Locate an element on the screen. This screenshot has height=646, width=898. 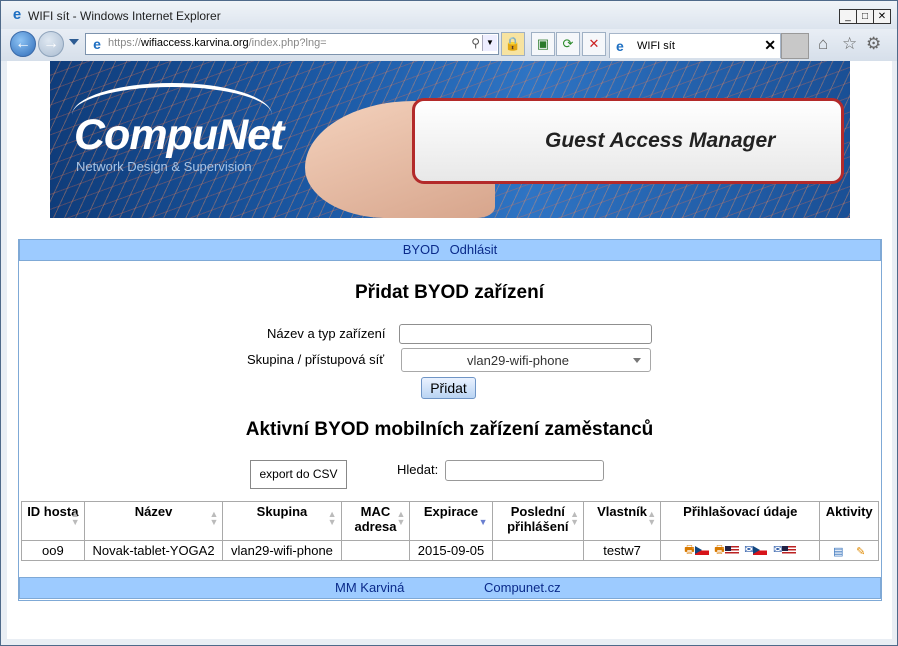
email-cz-icon: ✉ is located at coordinates (756, 549).